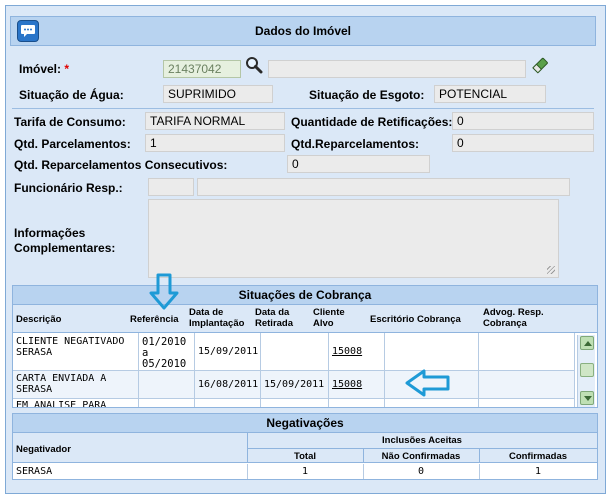  Describe the element at coordinates (67, 69) in the screenshot. I see `required-mark: *` at that location.